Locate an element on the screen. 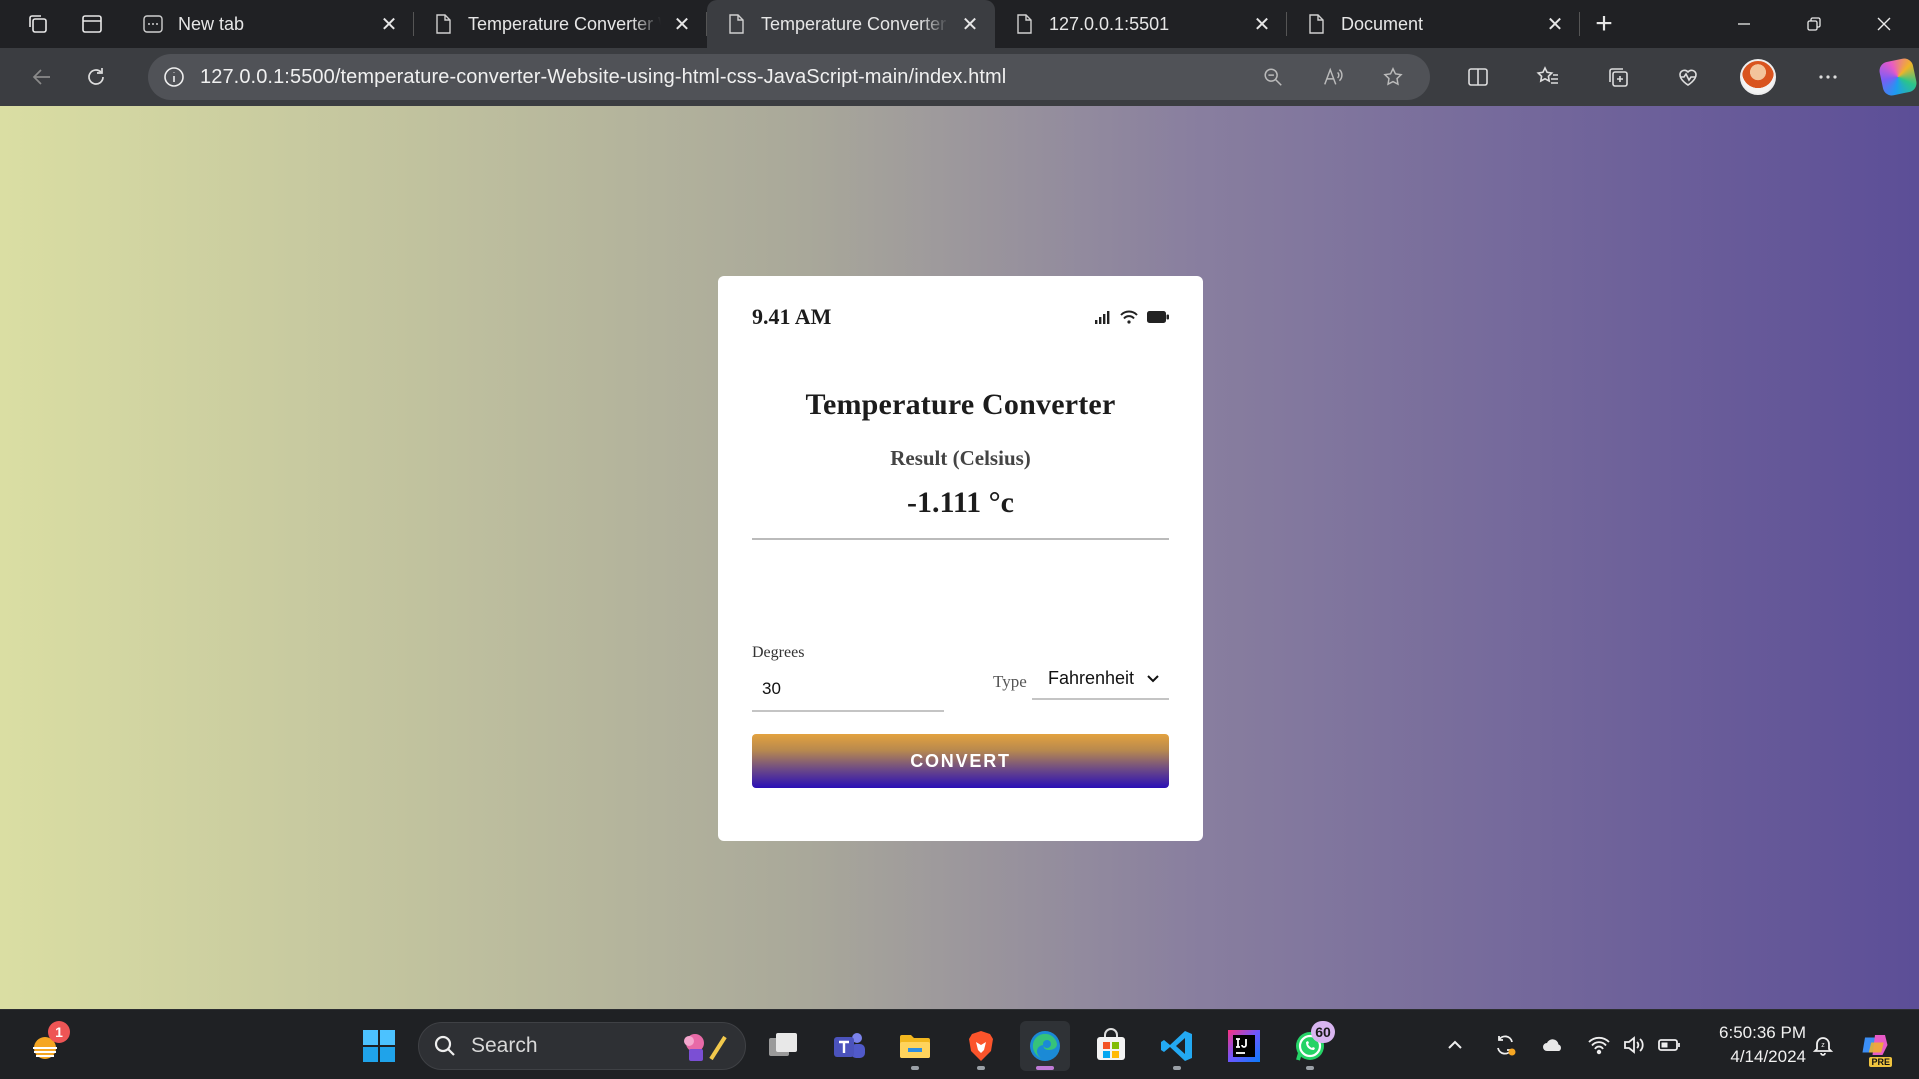 This screenshot has height=1079, width=1919. zoom-icon is located at coordinates (1273, 77).